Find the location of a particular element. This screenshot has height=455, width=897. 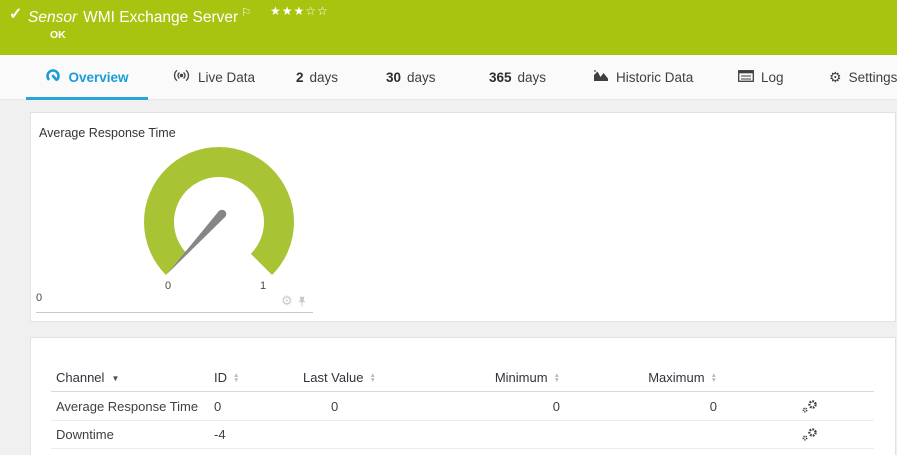

area-chart-icon is located at coordinates (601, 77).